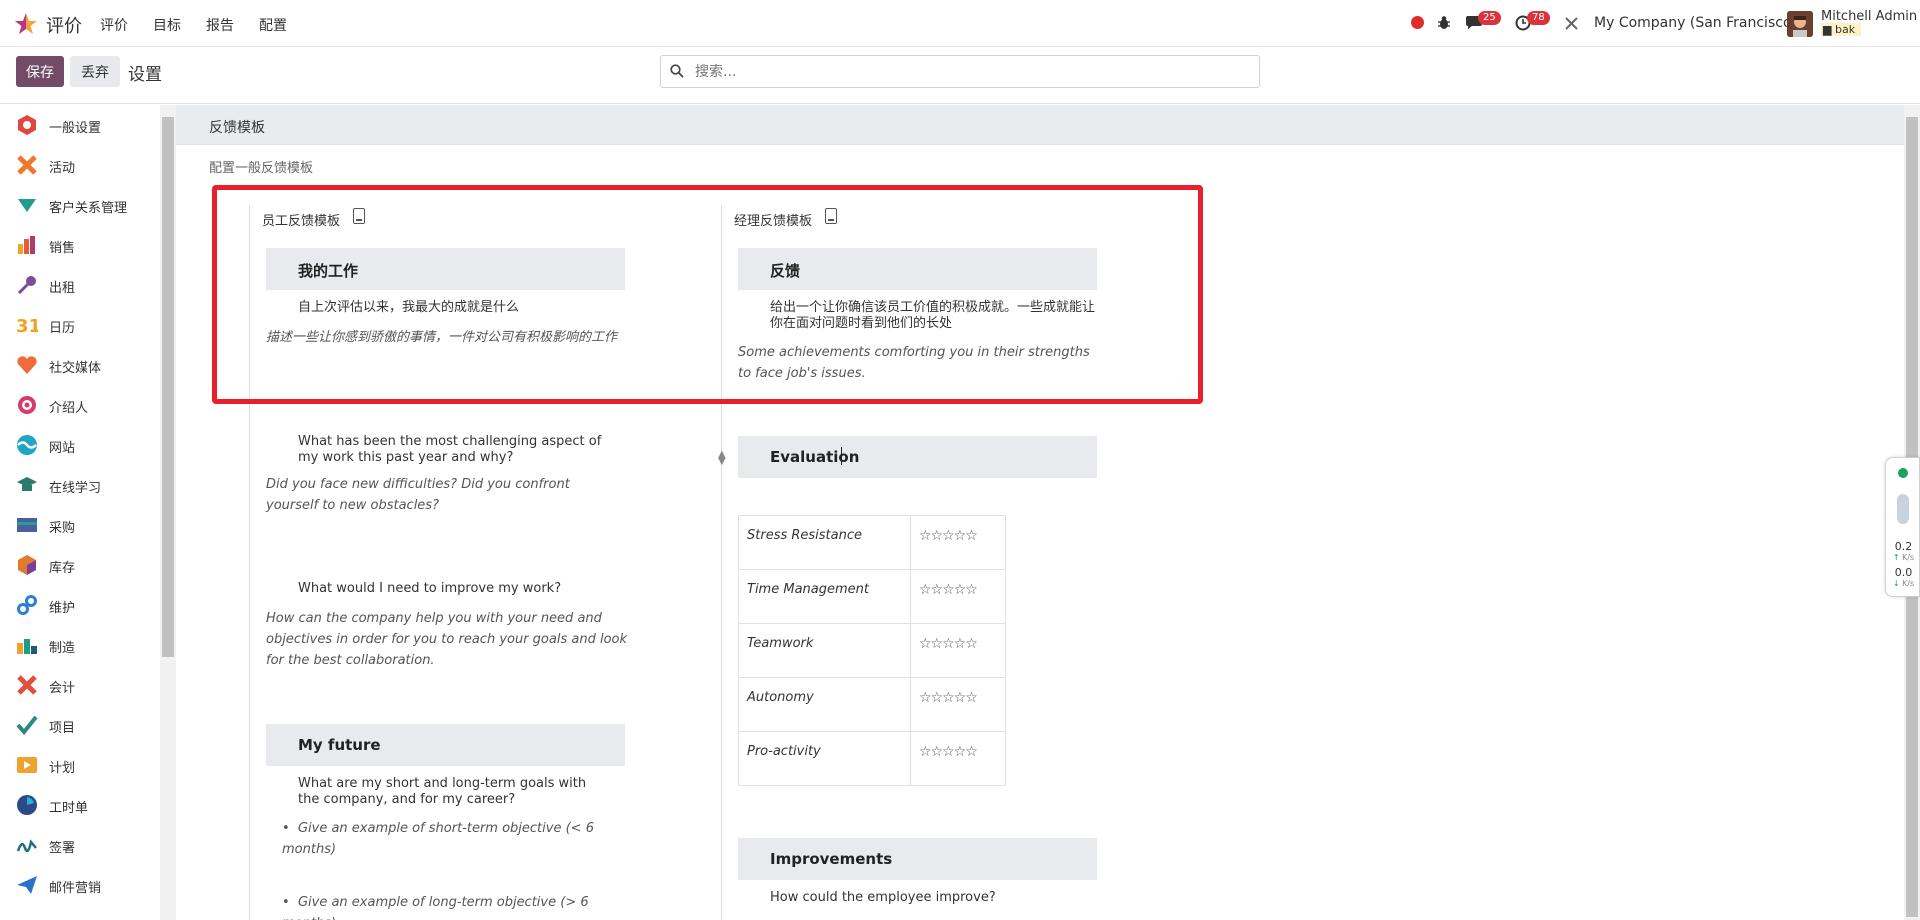 The image size is (1920, 920). What do you see at coordinates (167, 25) in the screenshot?
I see `menu-goals: 目标` at bounding box center [167, 25].